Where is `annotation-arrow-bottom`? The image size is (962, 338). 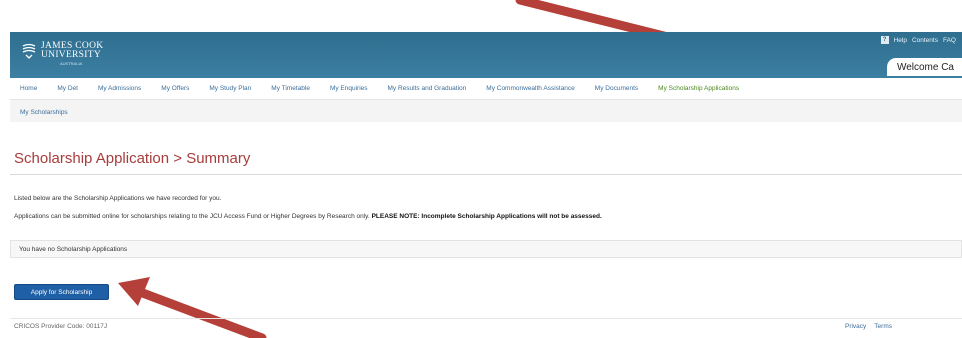 annotation-arrow-bottom is located at coordinates (192, 307).